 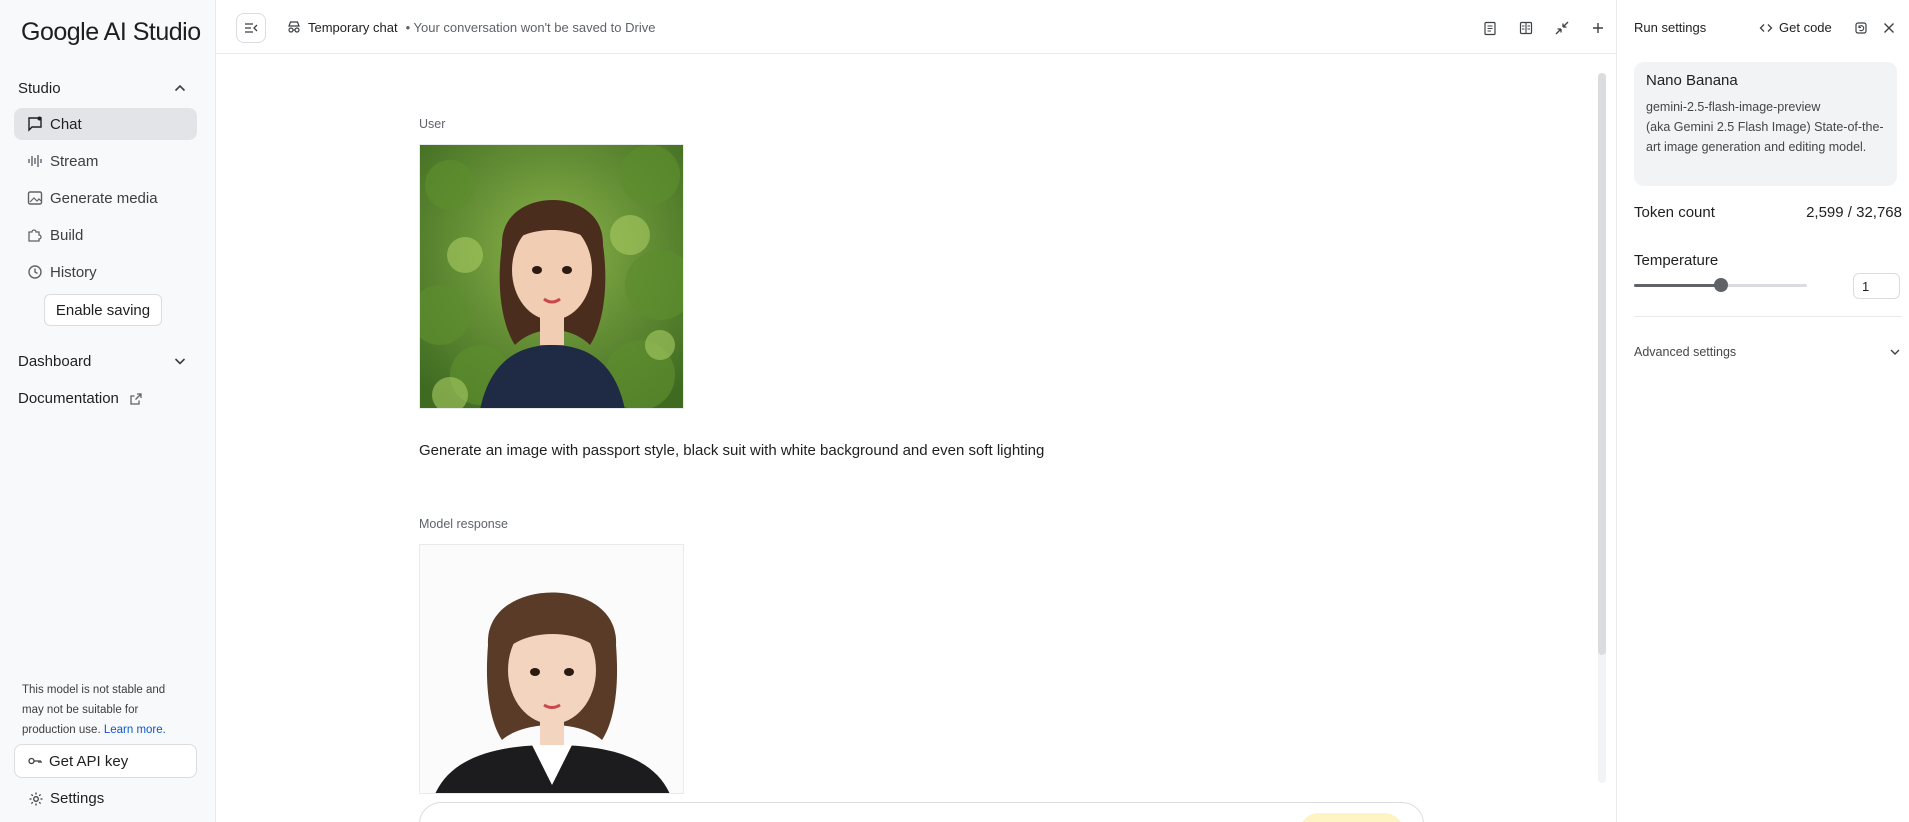 I want to click on code-icon, so click(x=1766, y=27).